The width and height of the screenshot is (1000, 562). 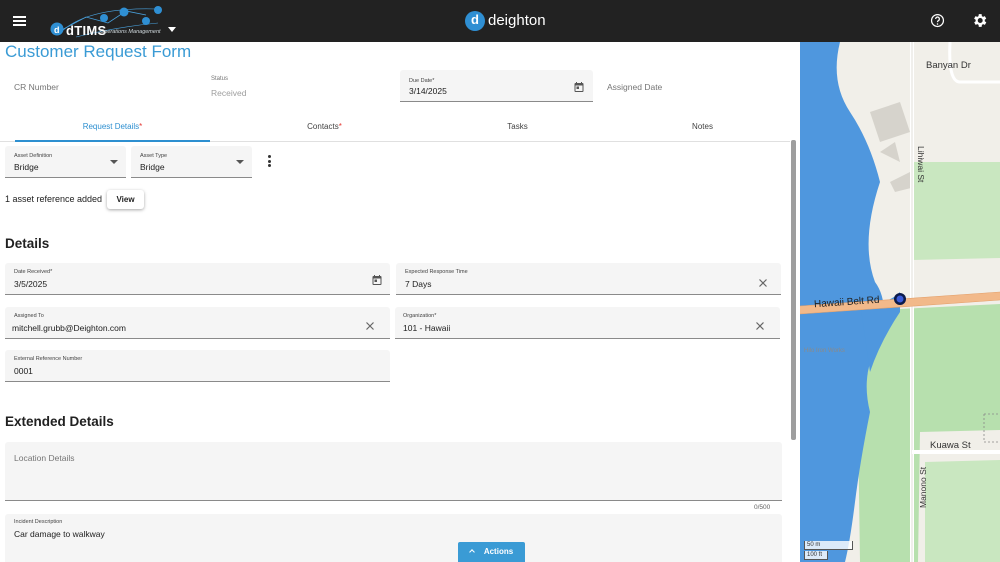 What do you see at coordinates (21, 21) in the screenshot?
I see `hamburger-menu-icon` at bounding box center [21, 21].